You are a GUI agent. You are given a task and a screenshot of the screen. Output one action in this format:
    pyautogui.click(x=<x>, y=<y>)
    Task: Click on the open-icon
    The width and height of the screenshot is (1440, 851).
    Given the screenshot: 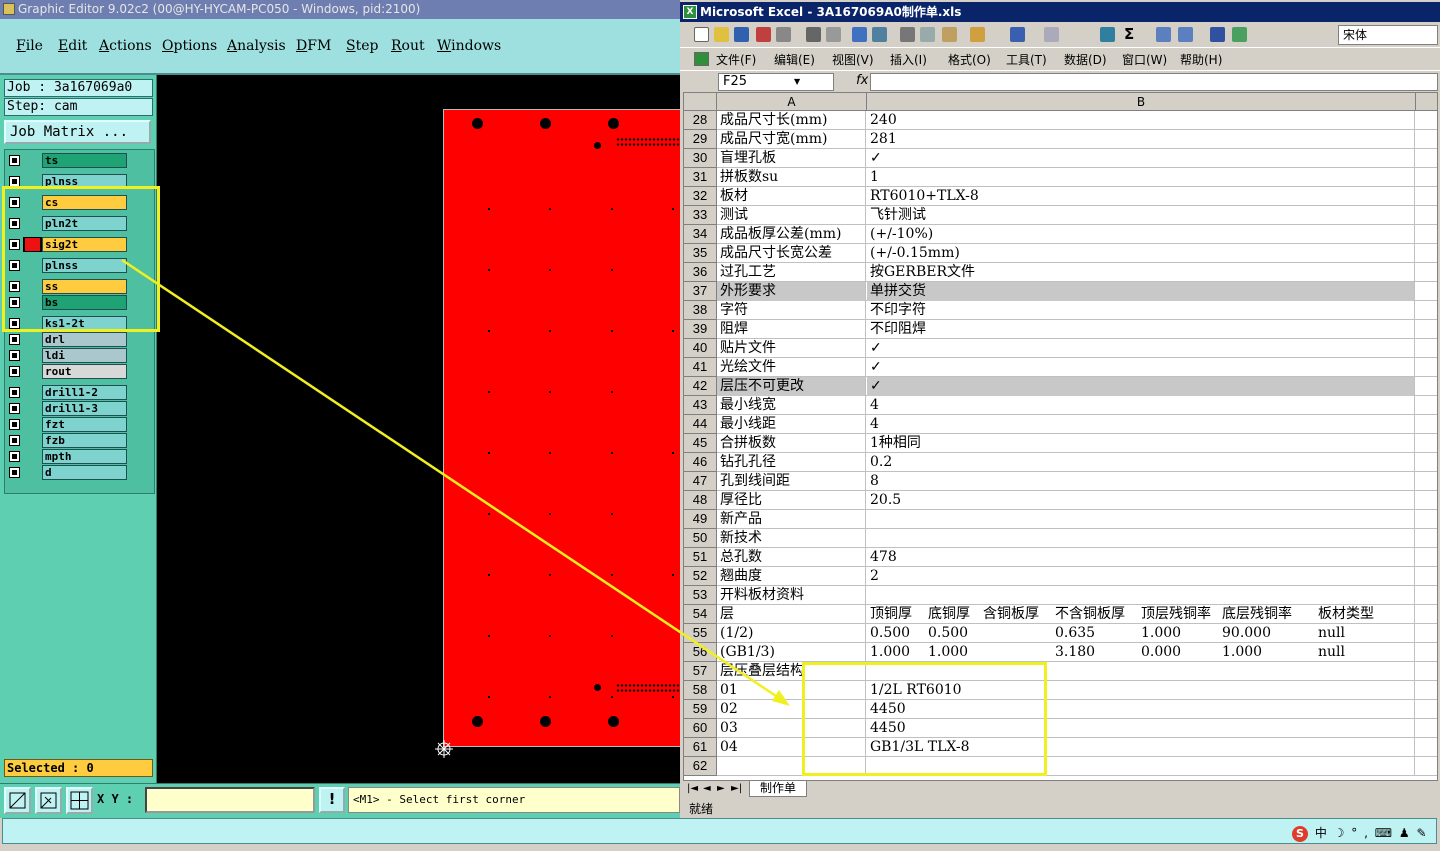 What is the action you would take?
    pyautogui.click(x=721, y=34)
    